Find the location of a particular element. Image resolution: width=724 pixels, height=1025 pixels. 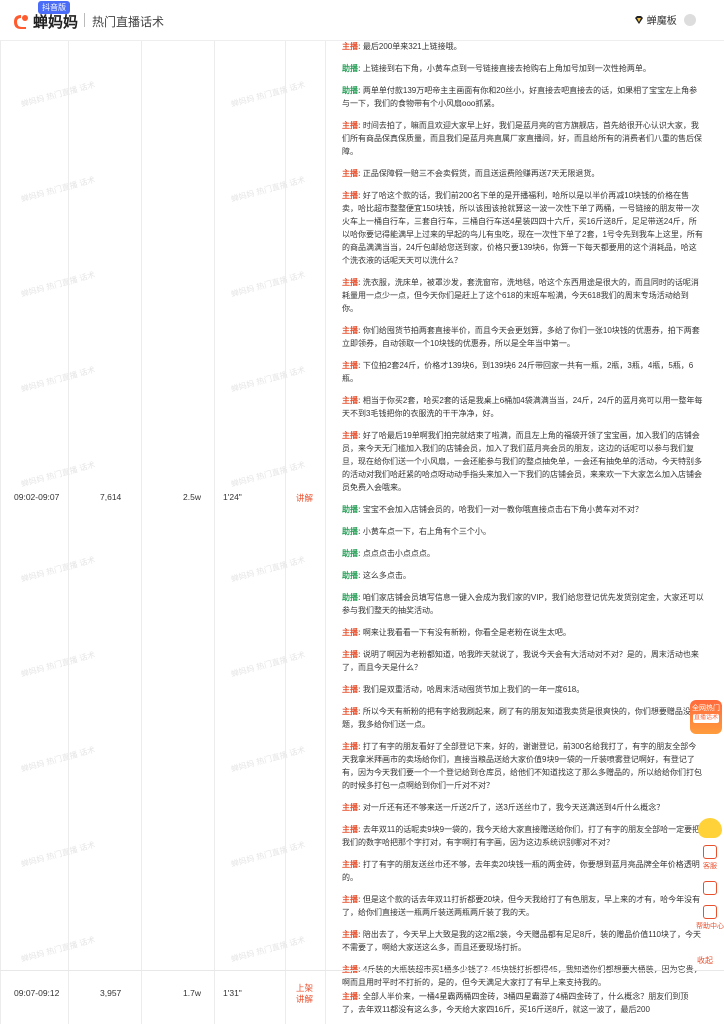

badge-line-1: 全网热门 is located at coordinates (706, 708).